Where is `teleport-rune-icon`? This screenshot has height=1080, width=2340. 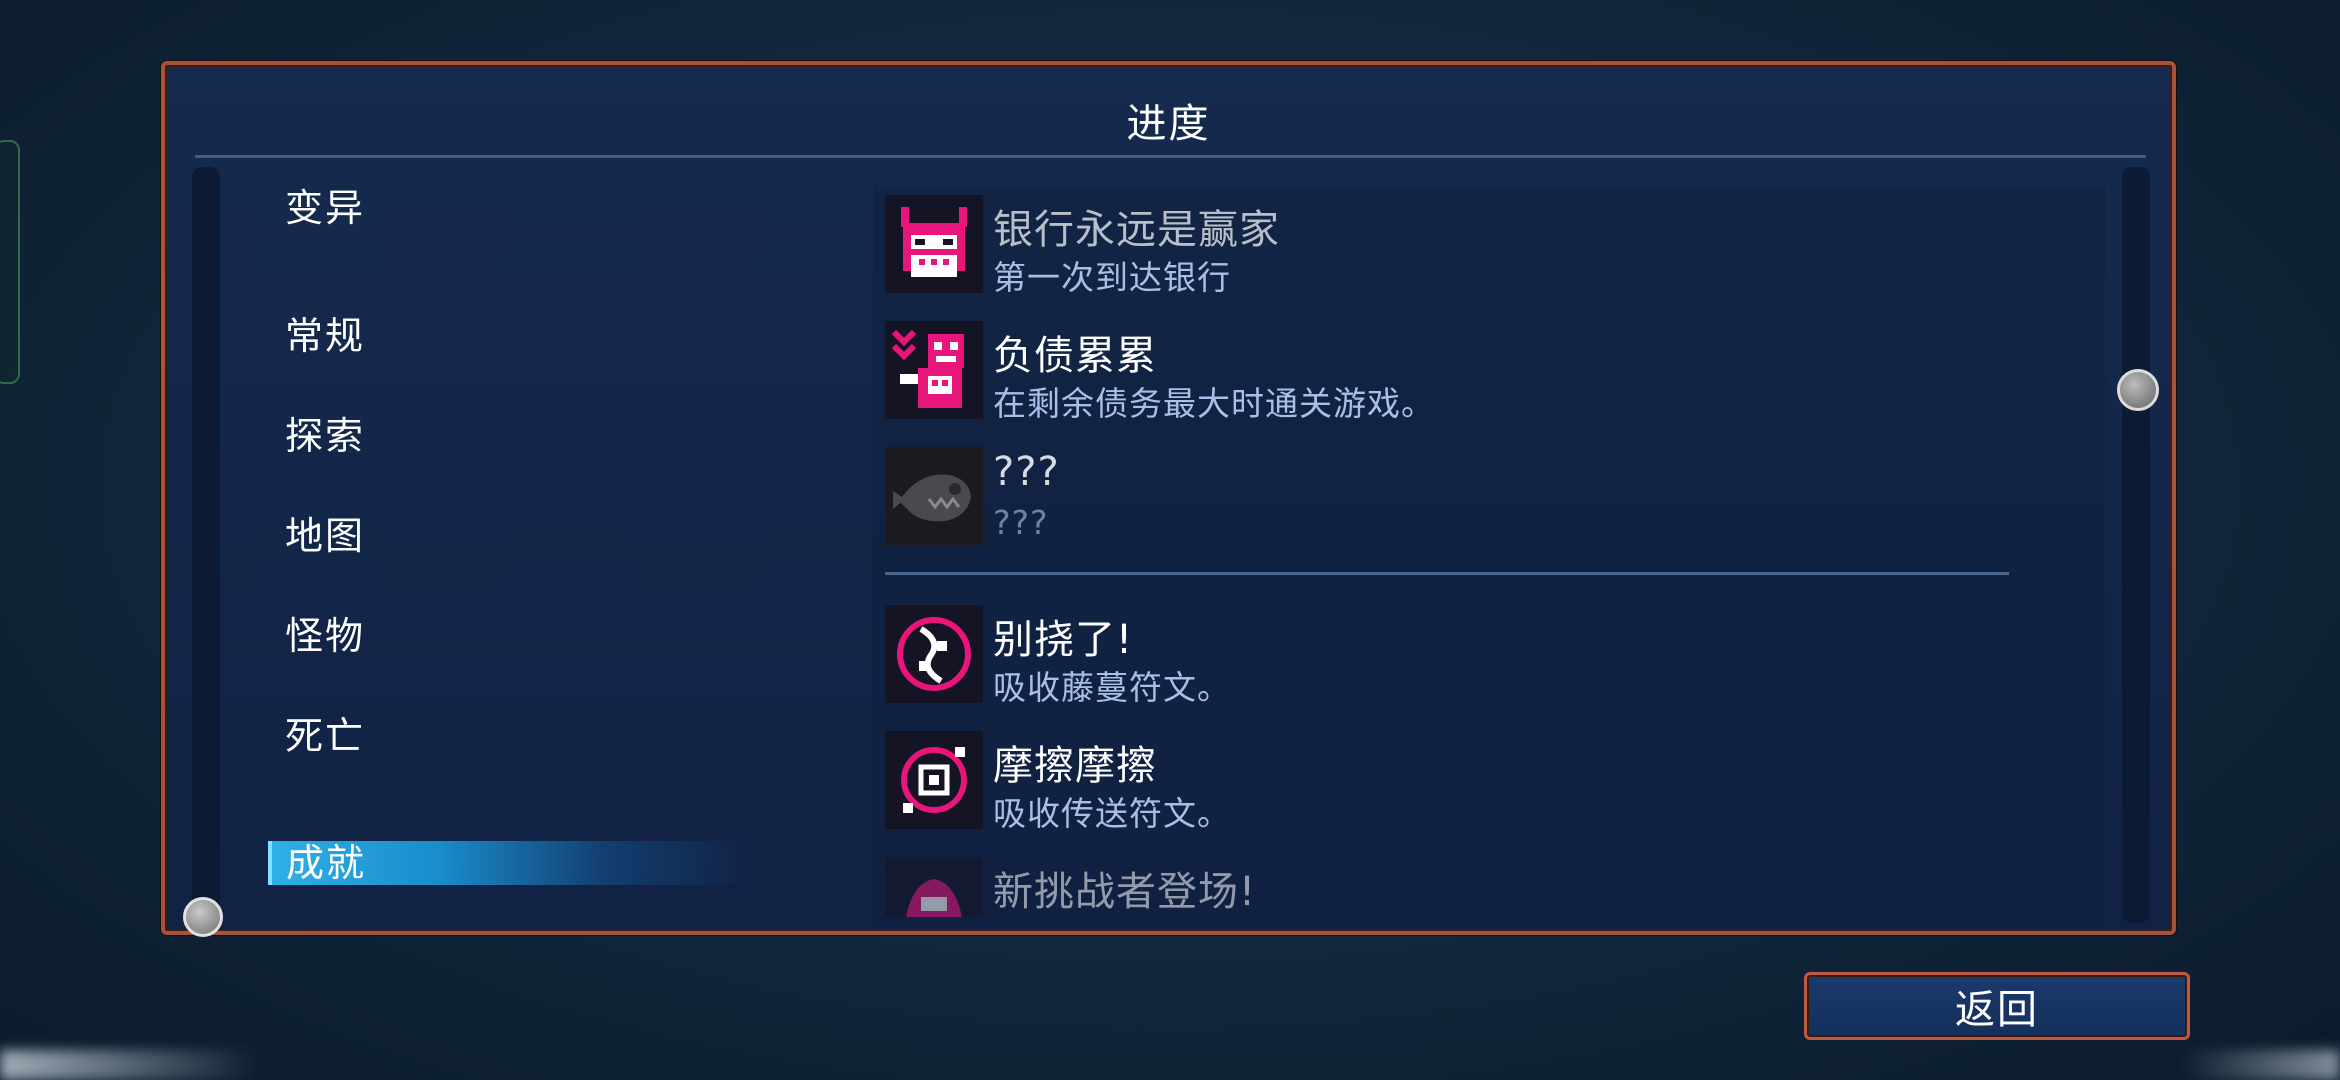 teleport-rune-icon is located at coordinates (934, 780).